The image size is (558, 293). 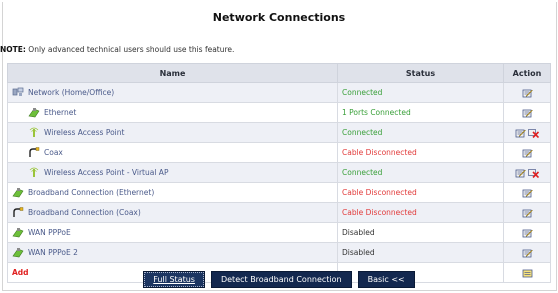 I want to click on table-row: Wireless Access Point Connected, so click(x=279, y=132).